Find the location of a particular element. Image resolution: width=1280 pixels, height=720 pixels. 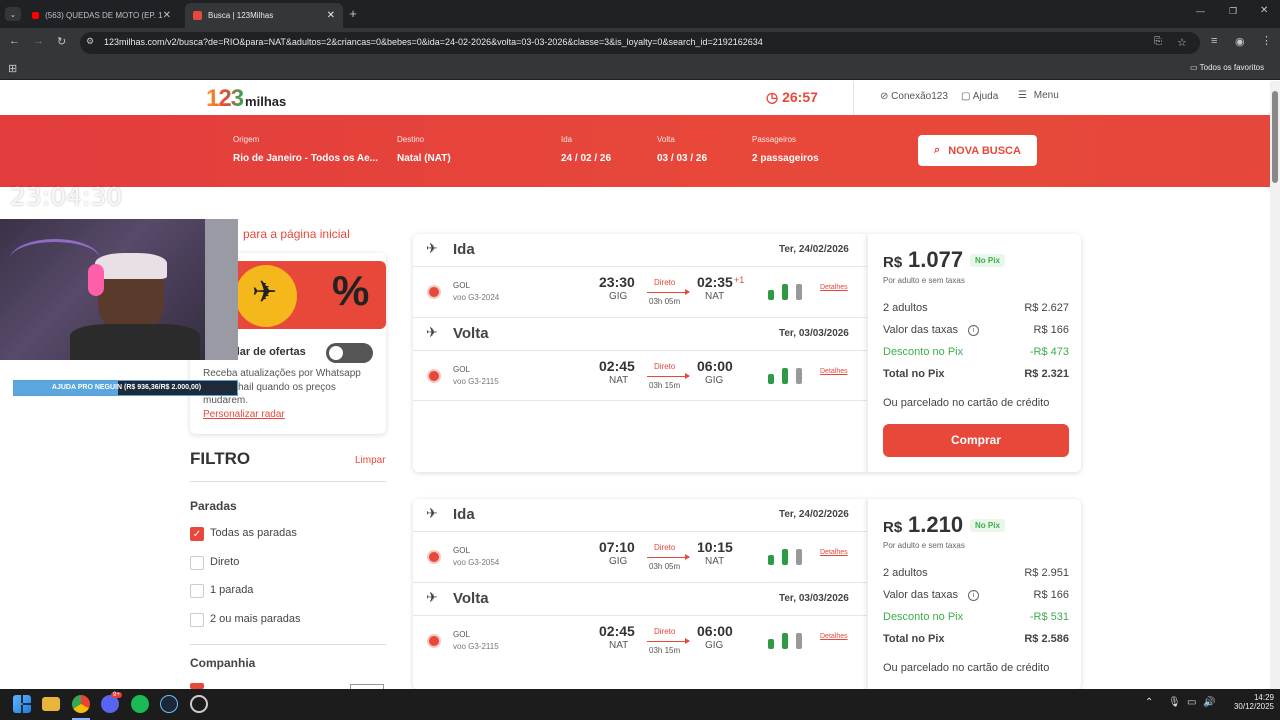

file-explorer-icon is located at coordinates (51, 704).